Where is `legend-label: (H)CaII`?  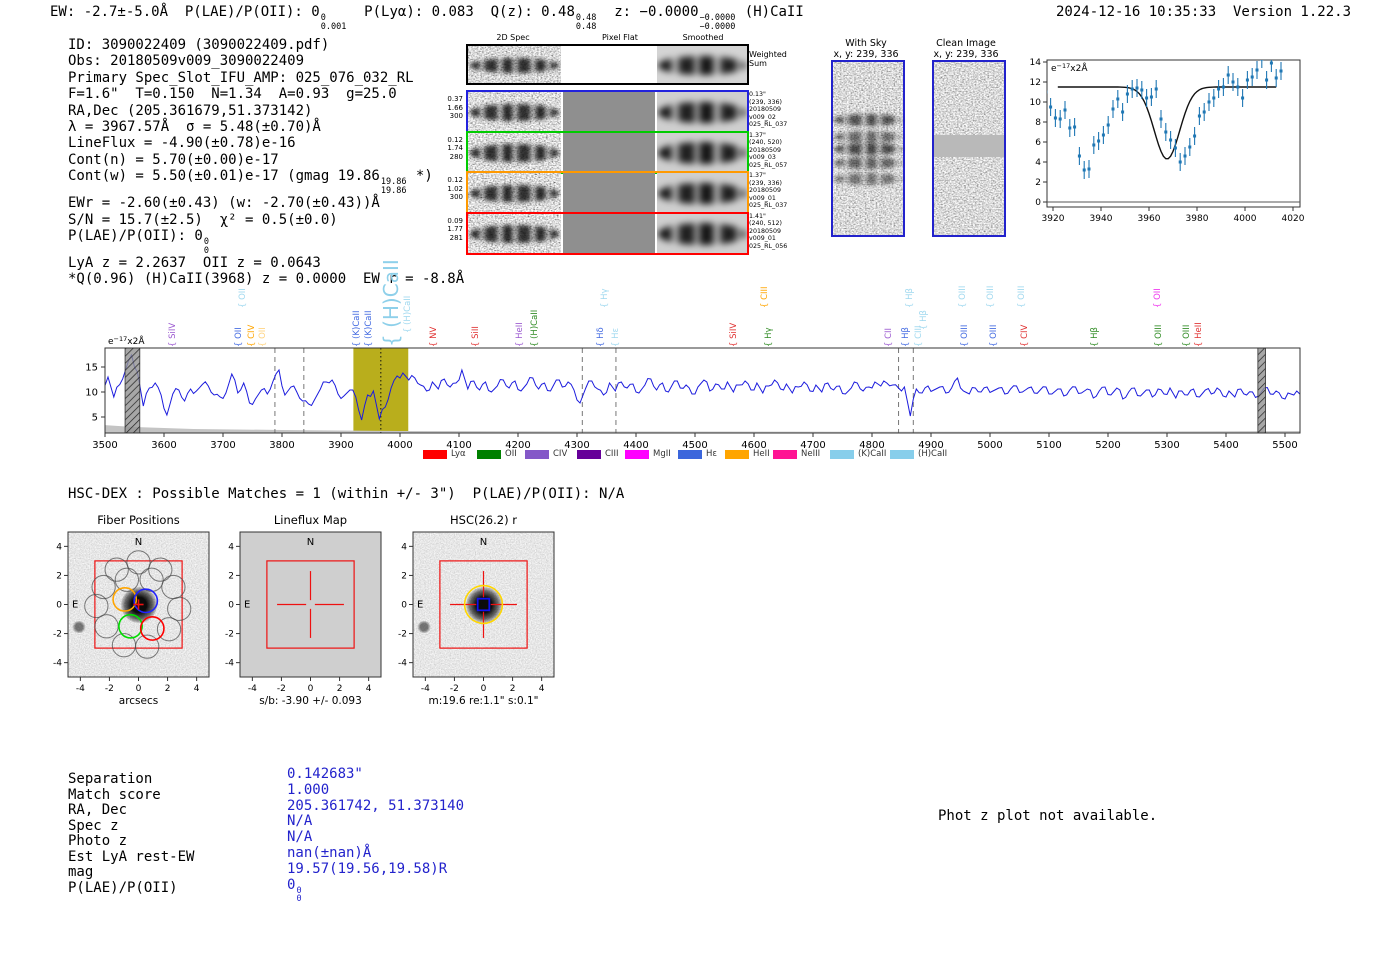 legend-label: (H)CaII is located at coordinates (933, 454).